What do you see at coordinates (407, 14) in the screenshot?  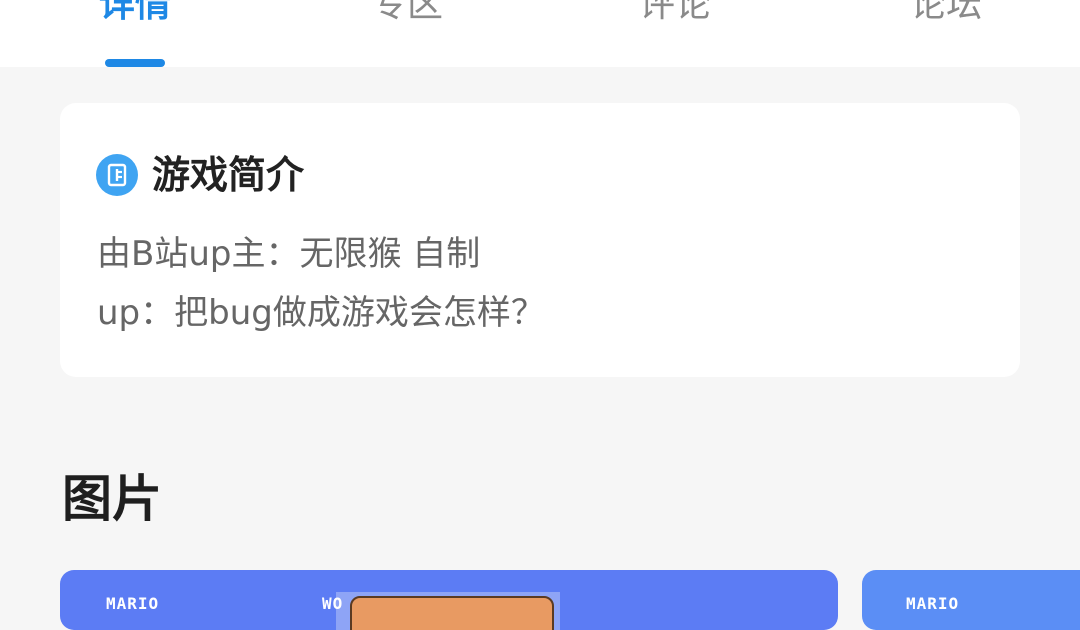 I see `tab-zone: 专区` at bounding box center [407, 14].